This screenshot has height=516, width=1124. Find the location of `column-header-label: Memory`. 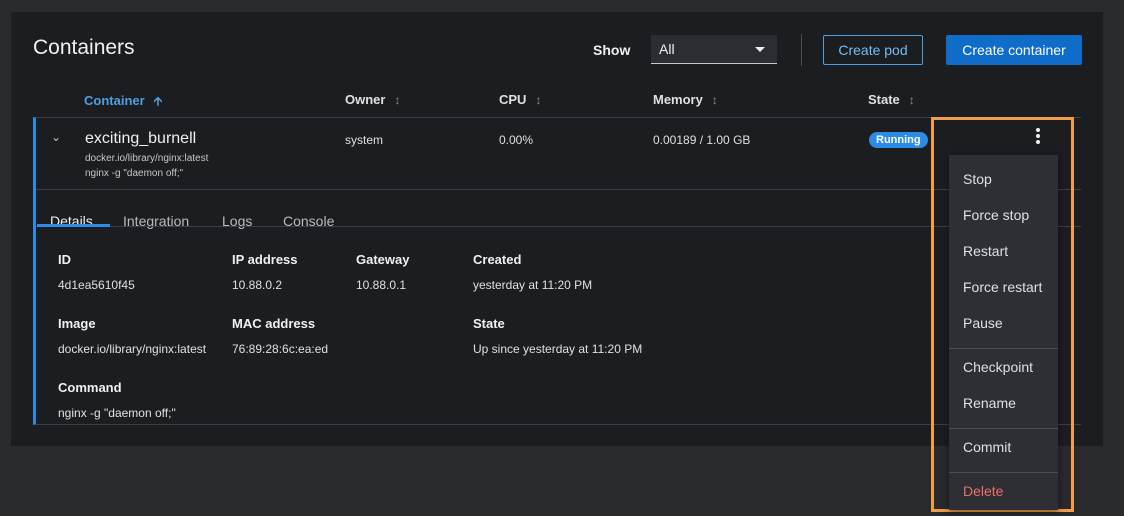

column-header-label: Memory is located at coordinates (678, 99).